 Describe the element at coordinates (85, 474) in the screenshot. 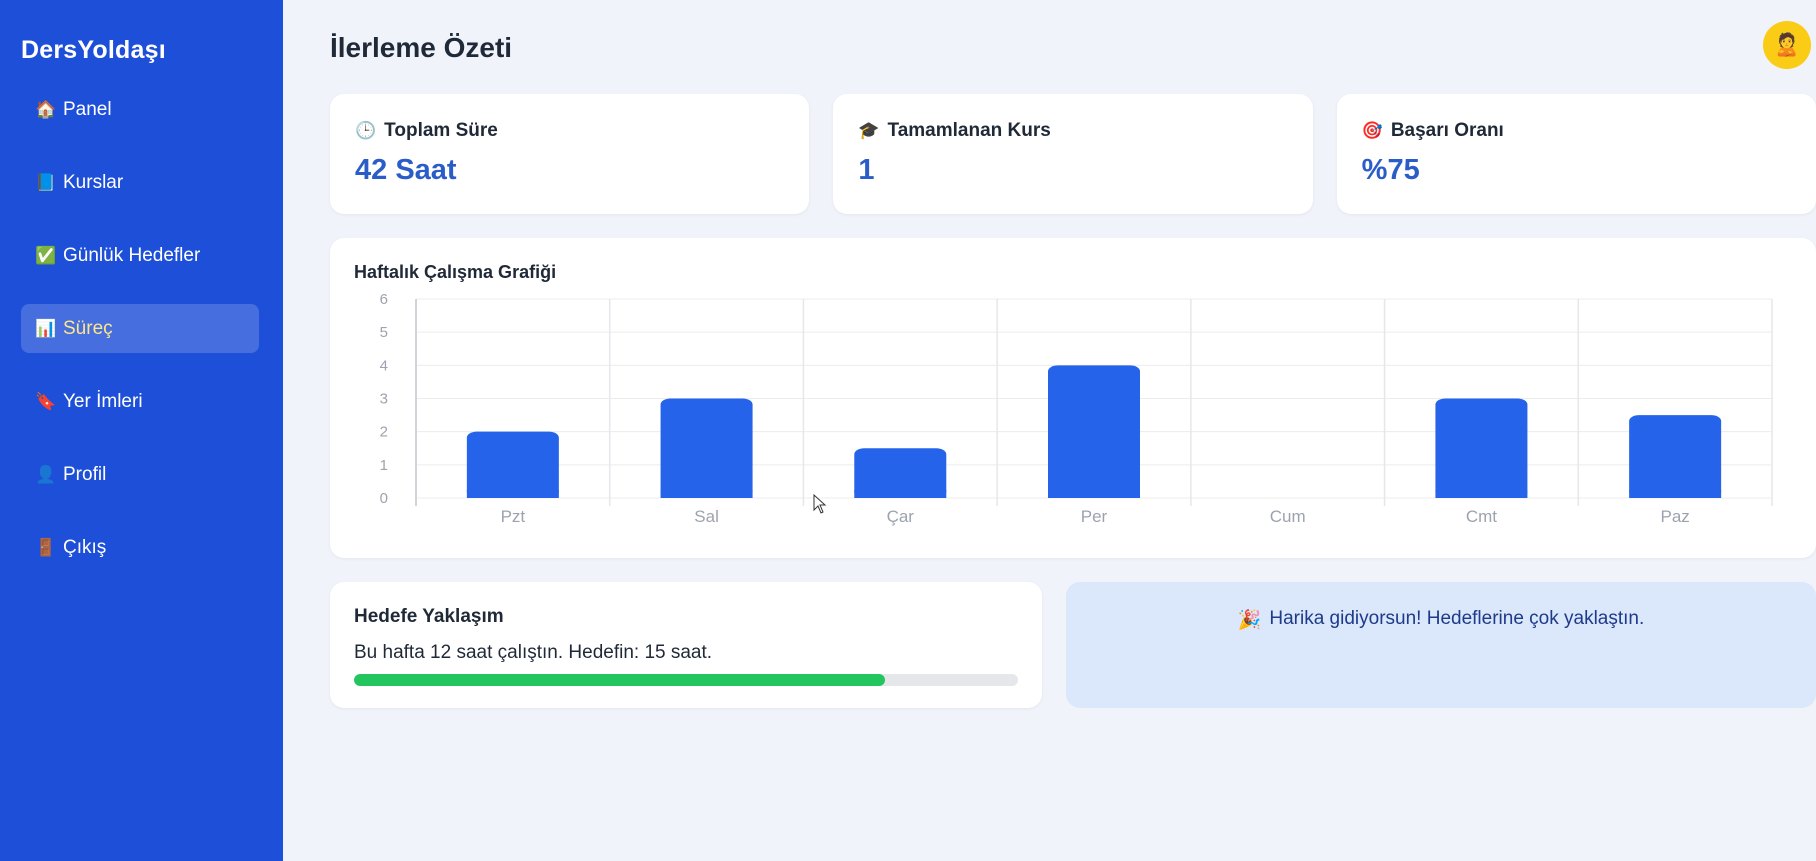

I see `sidebar-item-label: Profil` at that location.